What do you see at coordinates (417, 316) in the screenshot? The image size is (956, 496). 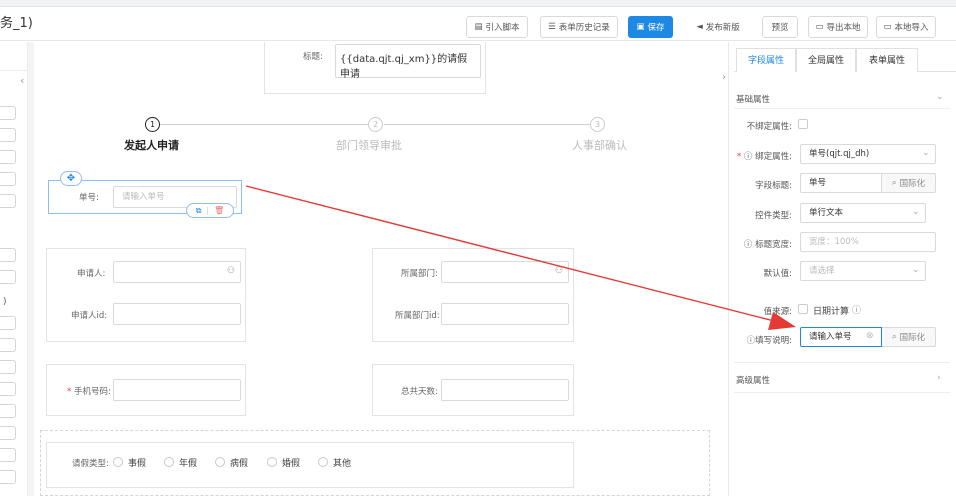 I see `department-id-label: 所属部门id:` at bounding box center [417, 316].